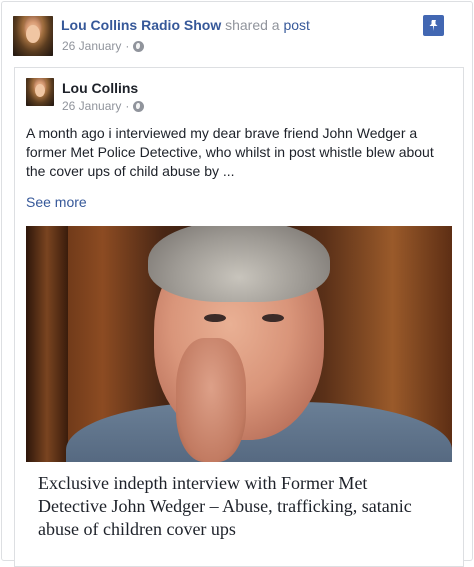 This screenshot has width=474, height=567. What do you see at coordinates (211, 400) in the screenshot?
I see `photo-hand` at bounding box center [211, 400].